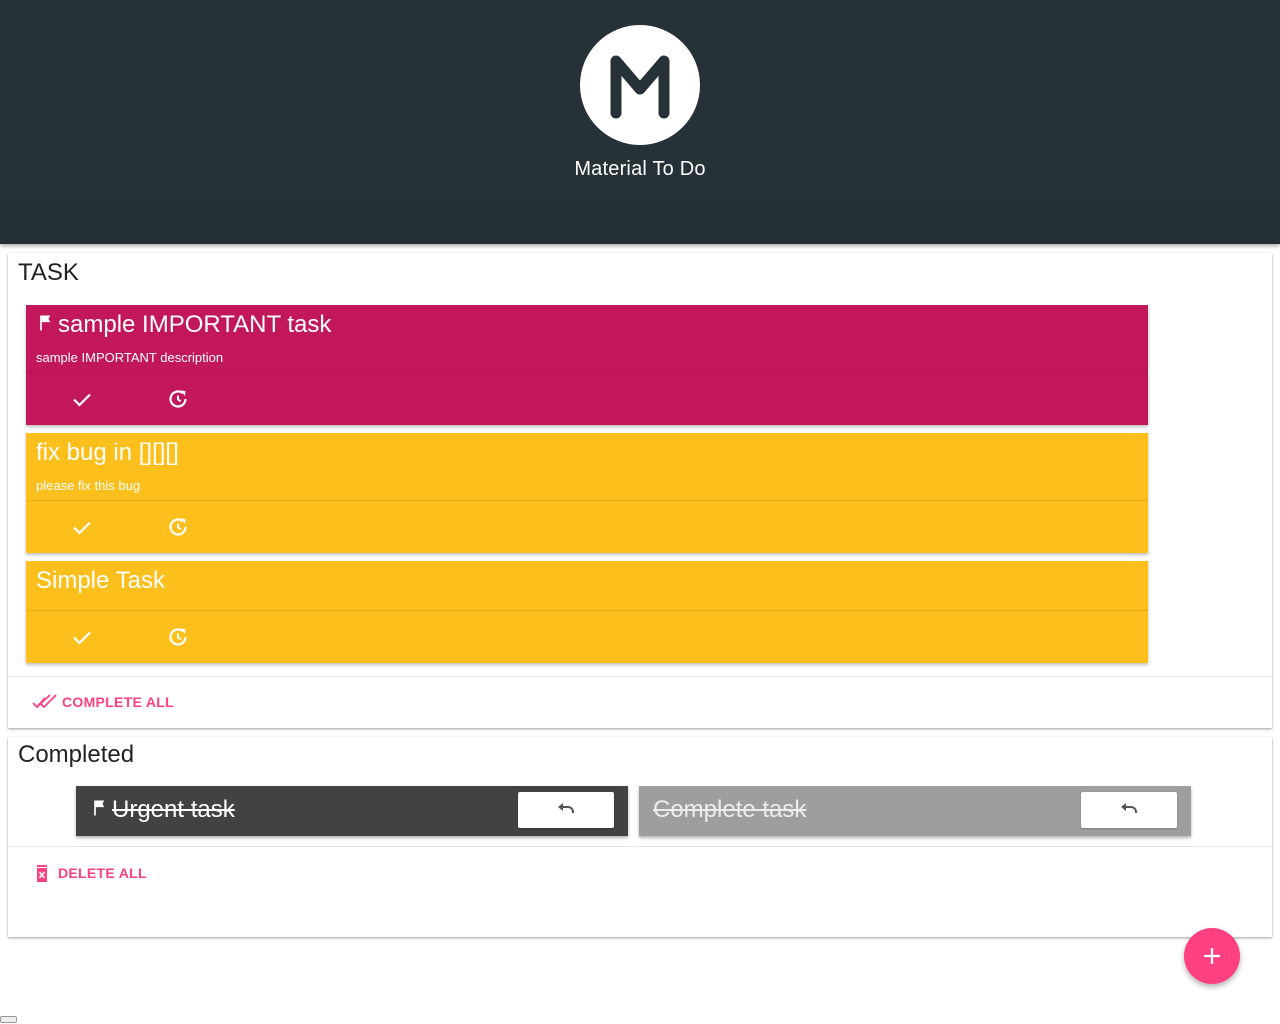 This screenshot has width=1280, height=1024. Describe the element at coordinates (730, 809) in the screenshot. I see `completed-item-title: Complete task` at that location.